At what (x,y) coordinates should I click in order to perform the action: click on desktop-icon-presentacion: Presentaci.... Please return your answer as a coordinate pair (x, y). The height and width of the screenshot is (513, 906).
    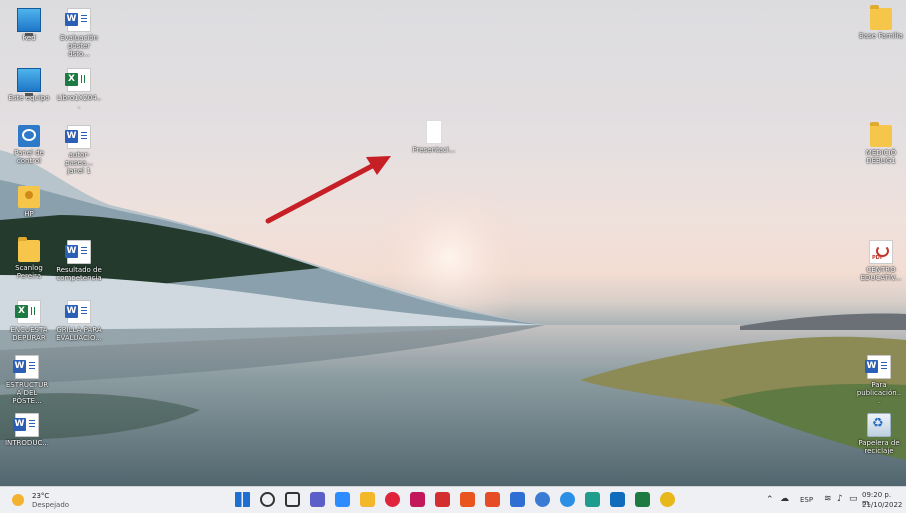
    Looking at the image, I should click on (434, 137).